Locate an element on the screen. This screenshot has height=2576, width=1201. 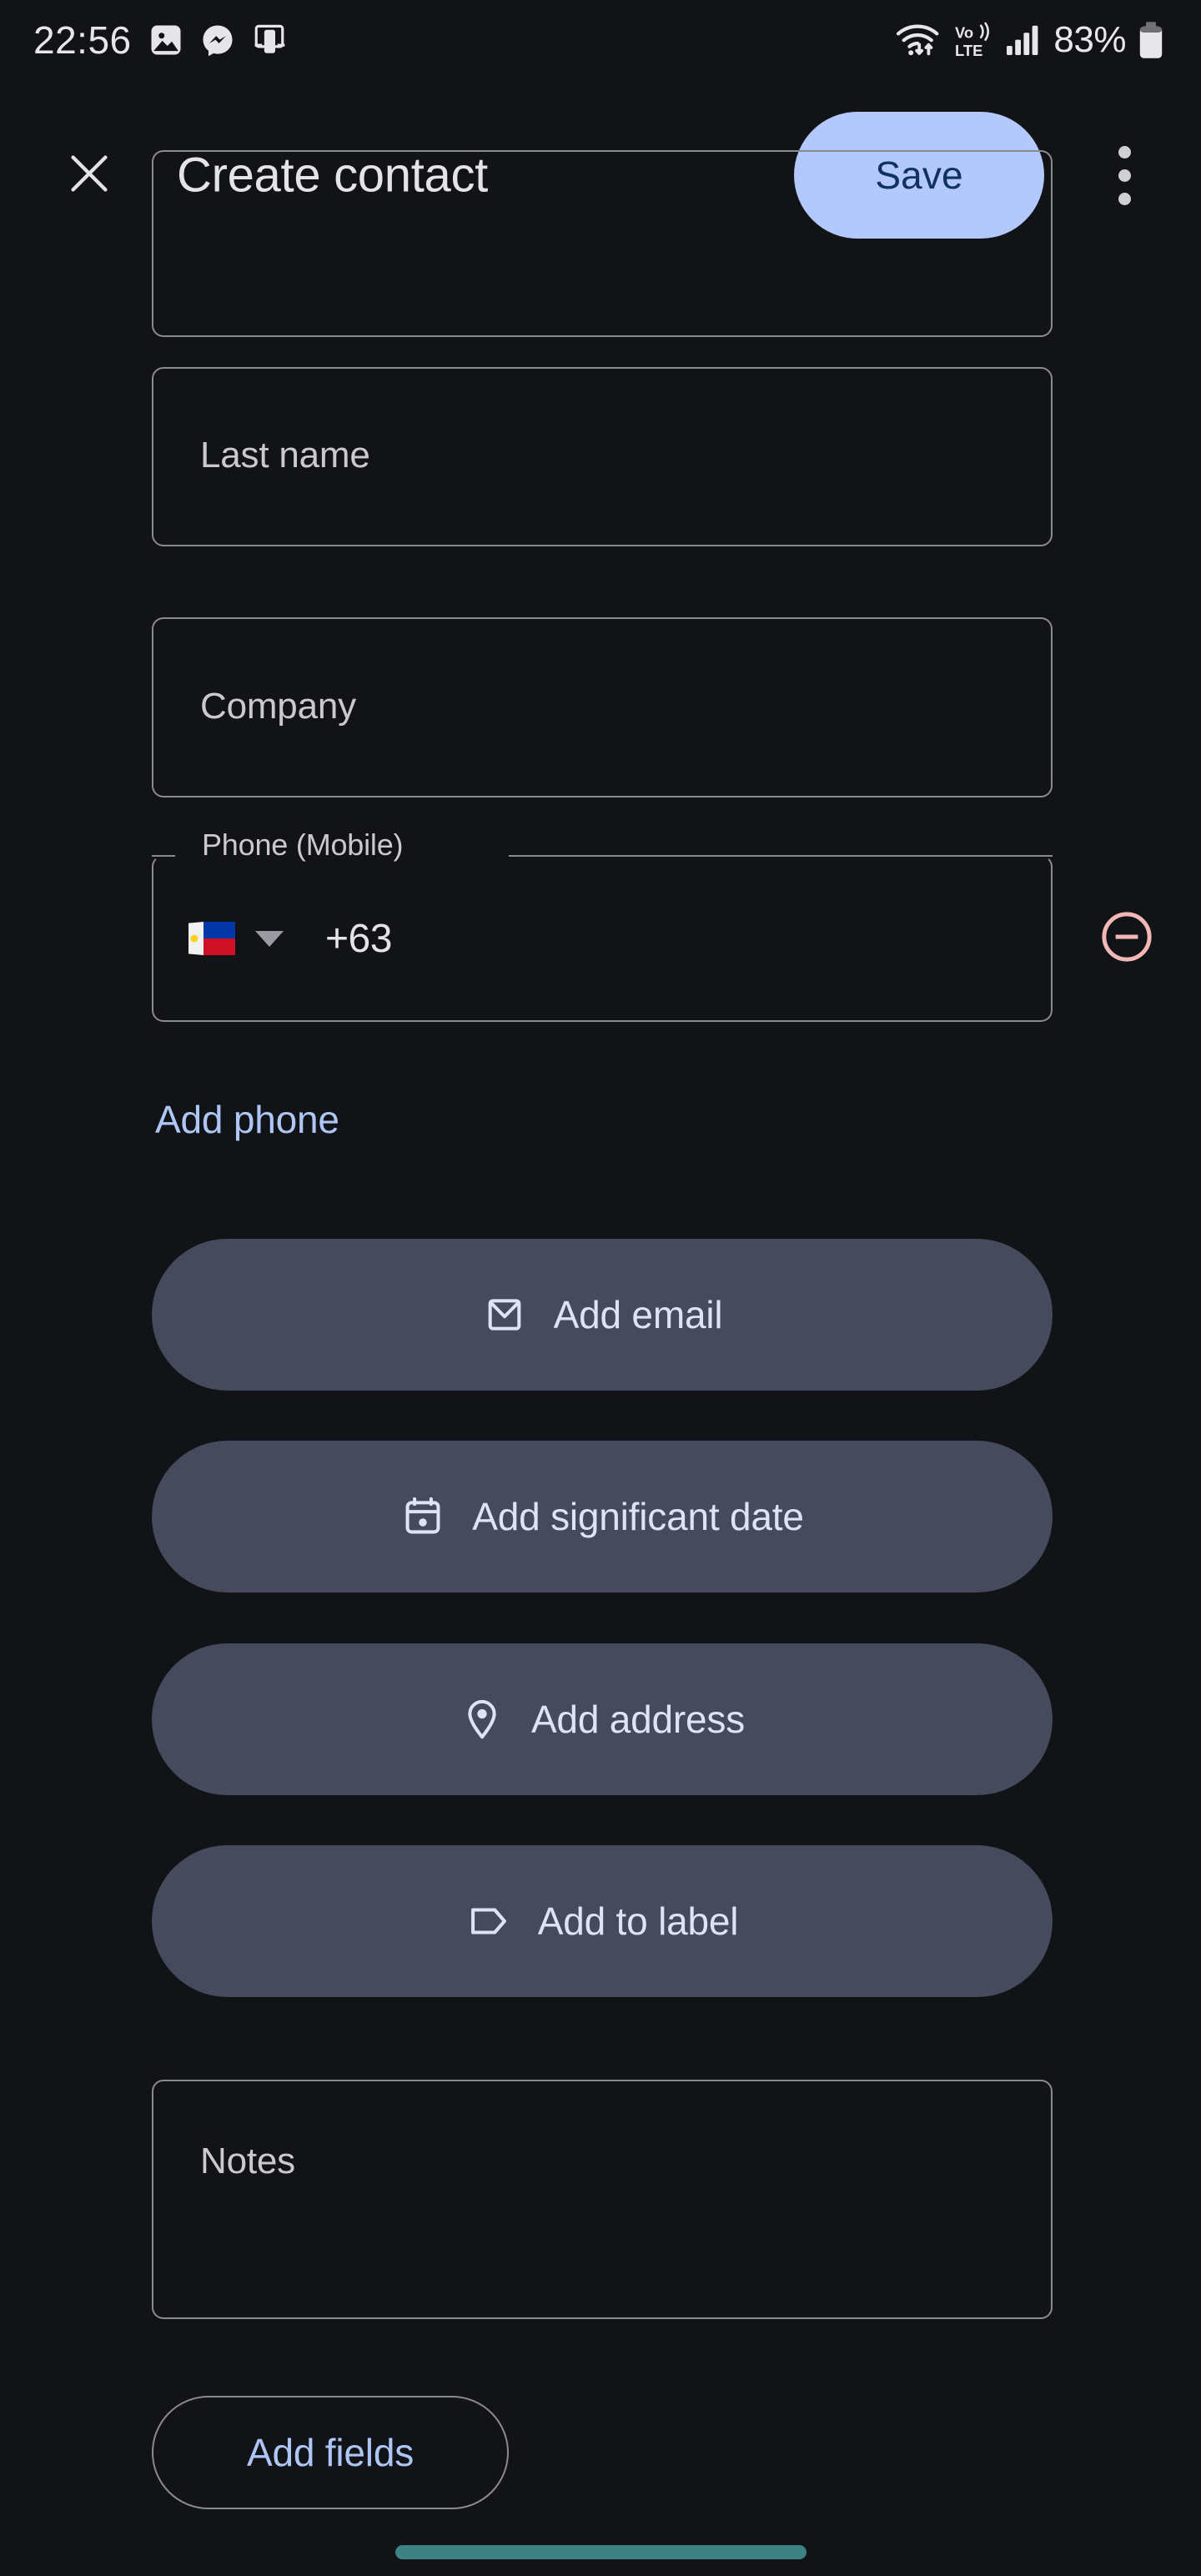
phone-field-row: +63 is located at coordinates (602, 938).